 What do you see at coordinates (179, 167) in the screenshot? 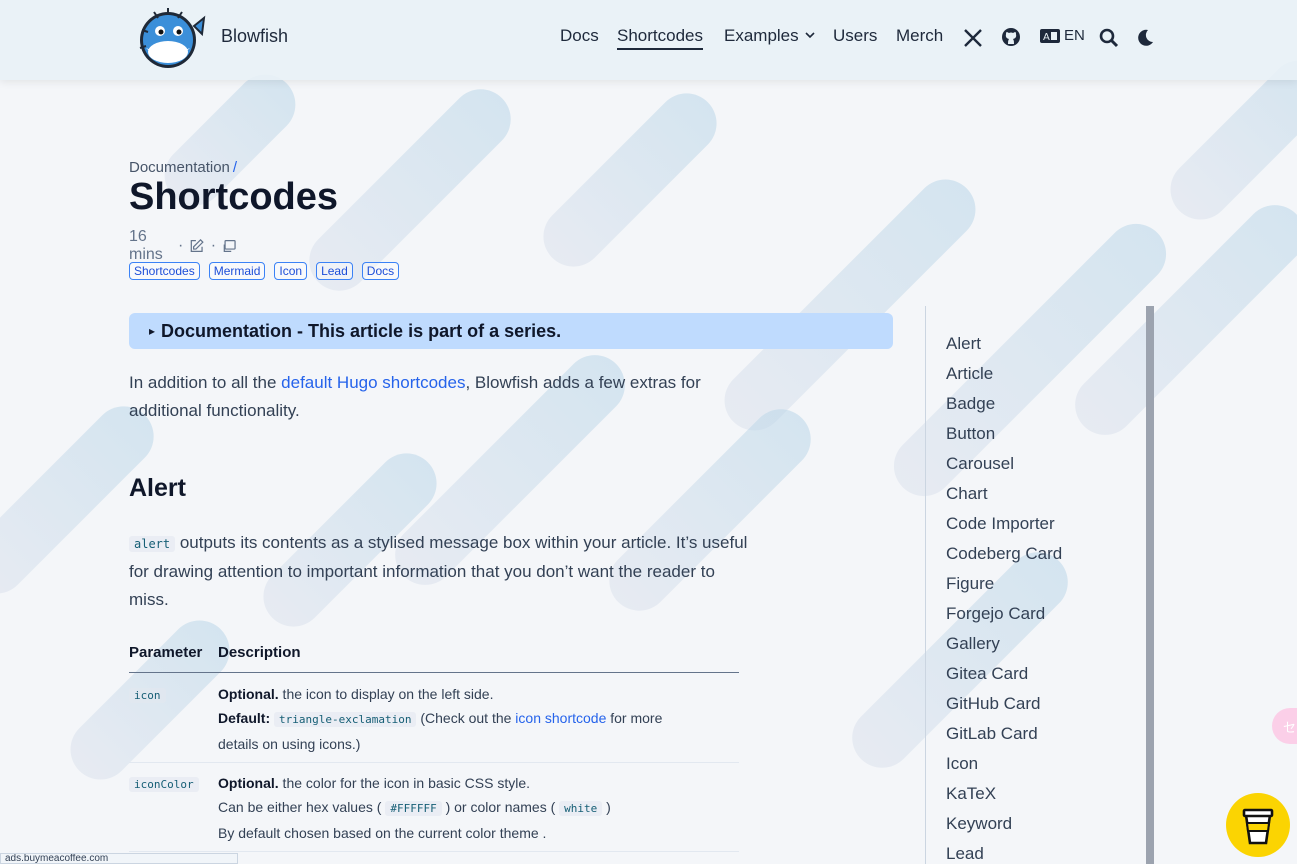
I see `breadcrumb-documentation: Documentation` at bounding box center [179, 167].